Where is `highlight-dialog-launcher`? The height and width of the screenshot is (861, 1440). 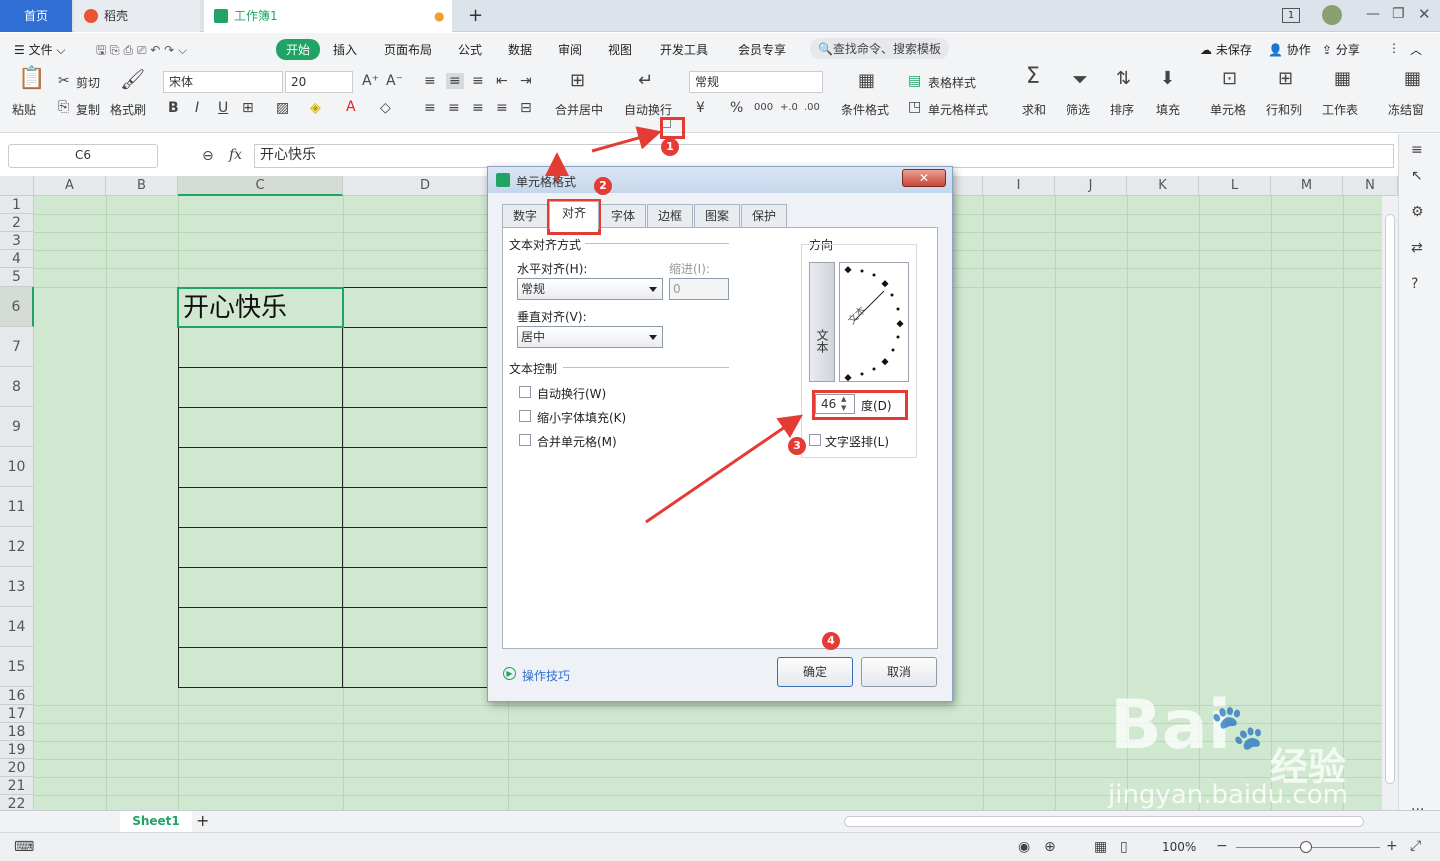
highlight-dialog-launcher is located at coordinates (672, 128).